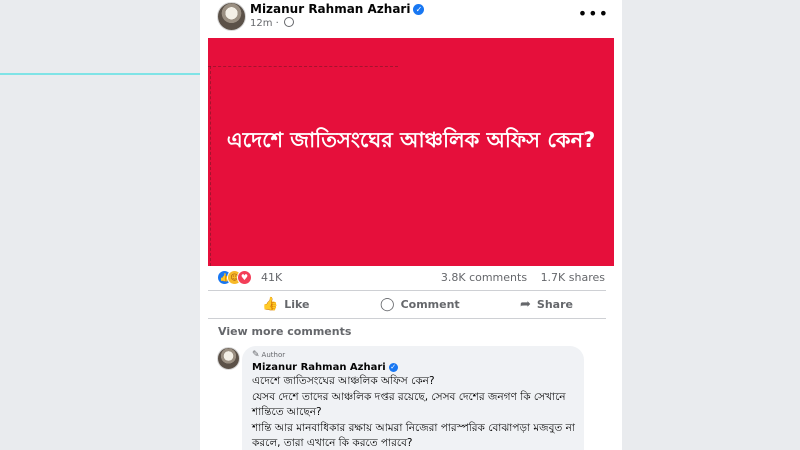 The height and width of the screenshot is (450, 800). I want to click on post-stats: 3.8K comments 1.7K shares, so click(518, 277).